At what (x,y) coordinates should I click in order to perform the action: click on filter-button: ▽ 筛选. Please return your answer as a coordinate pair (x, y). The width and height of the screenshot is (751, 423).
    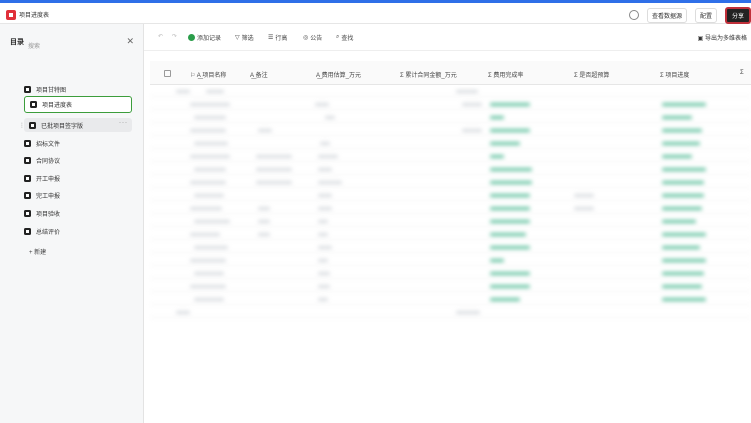
    Looking at the image, I should click on (244, 37).